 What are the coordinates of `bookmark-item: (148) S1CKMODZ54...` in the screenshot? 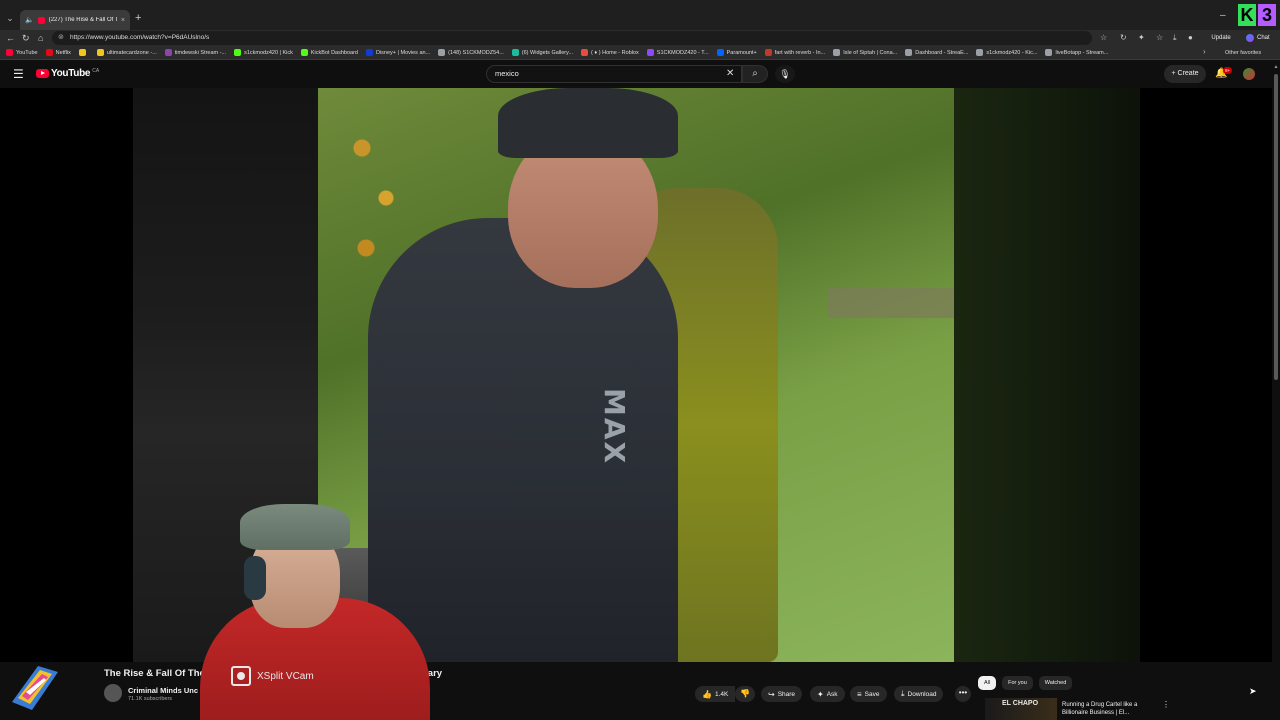 It's located at (471, 52).